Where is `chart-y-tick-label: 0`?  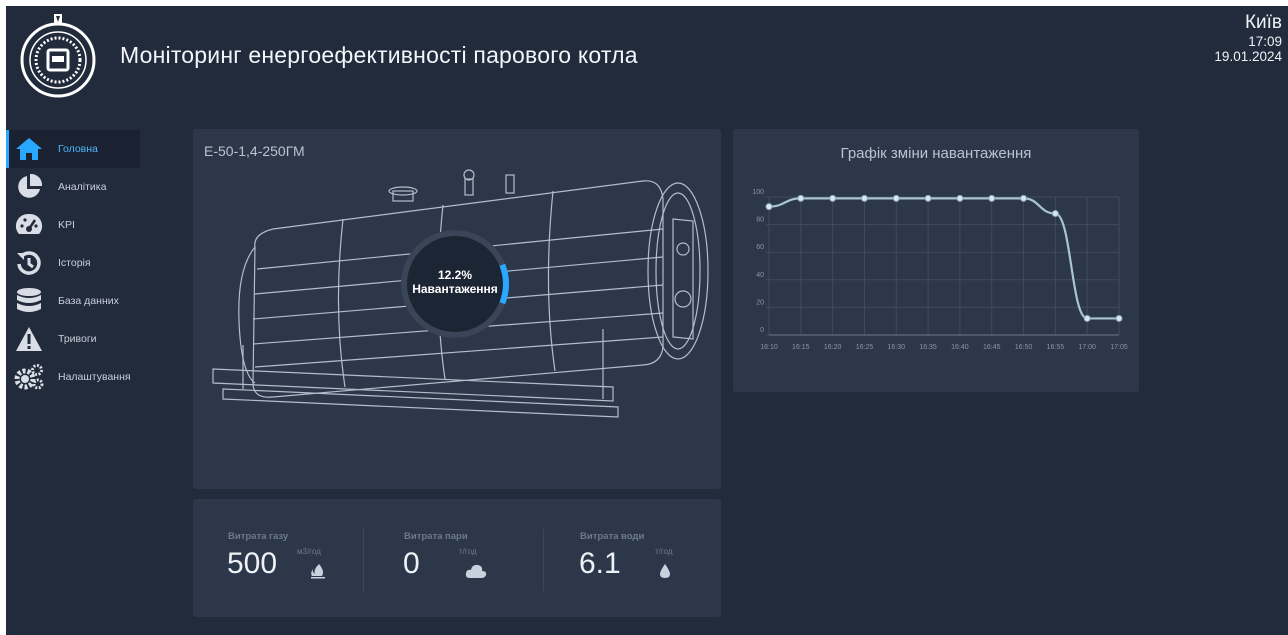
chart-y-tick-label: 0 is located at coordinates (762, 330).